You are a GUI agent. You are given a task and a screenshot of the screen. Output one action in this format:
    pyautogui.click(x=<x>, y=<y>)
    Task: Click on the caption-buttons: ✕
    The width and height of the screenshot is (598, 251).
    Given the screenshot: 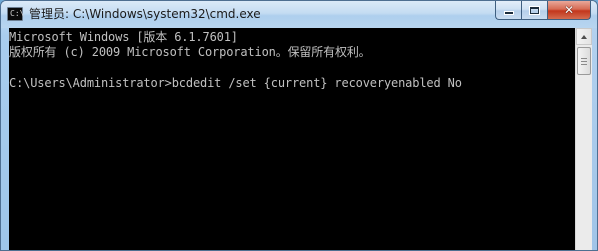 What is the action you would take?
    pyautogui.click(x=543, y=10)
    